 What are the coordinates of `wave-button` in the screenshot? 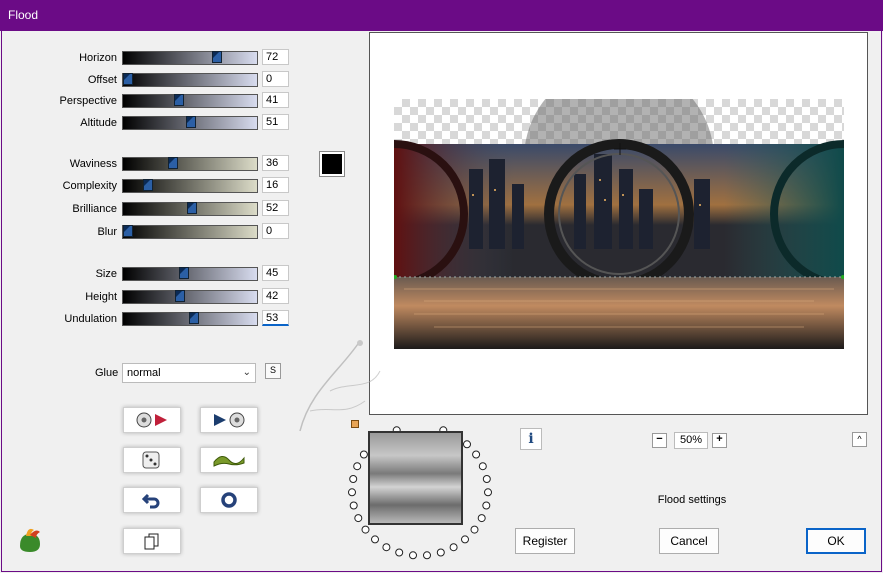 It's located at (229, 460).